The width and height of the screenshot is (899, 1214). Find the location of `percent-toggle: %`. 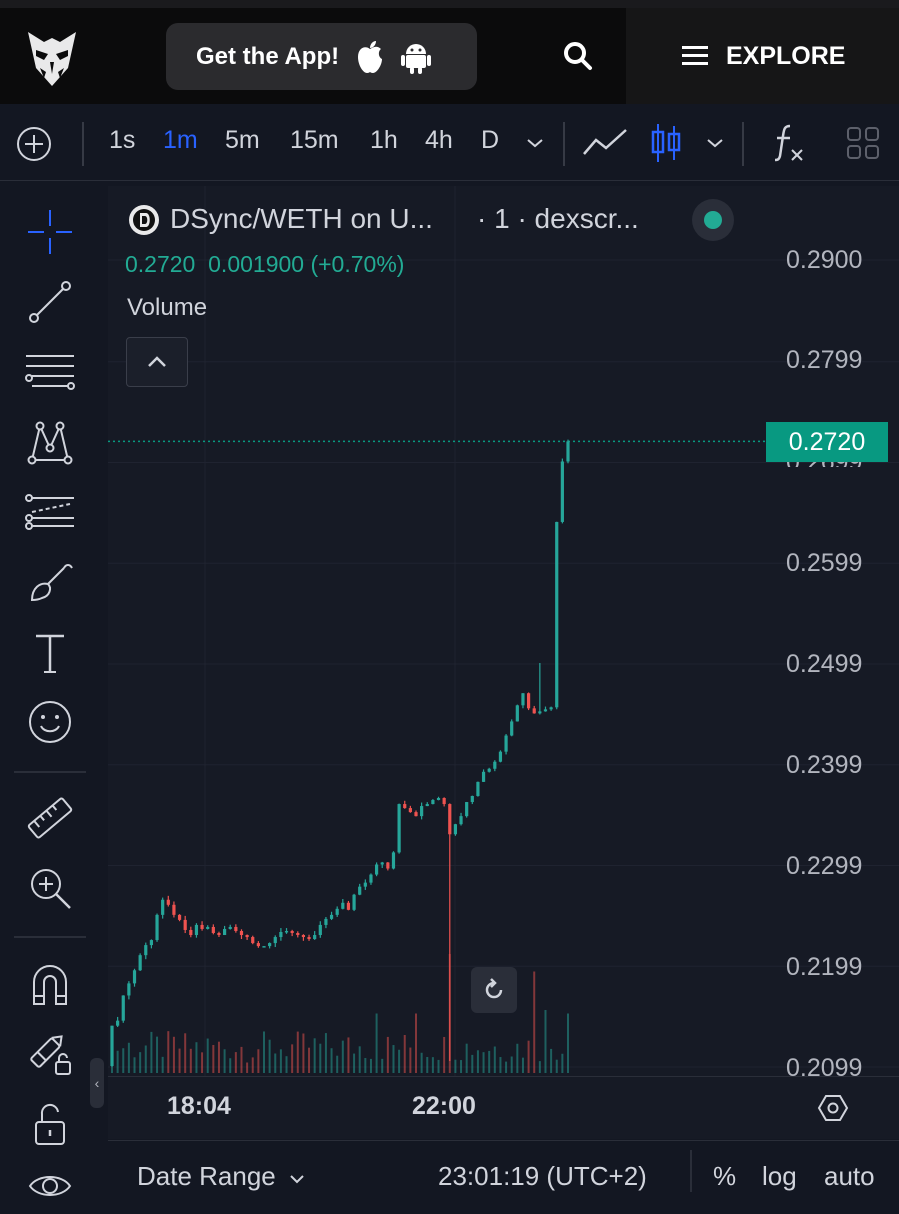

percent-toggle: % is located at coordinates (724, 1176).